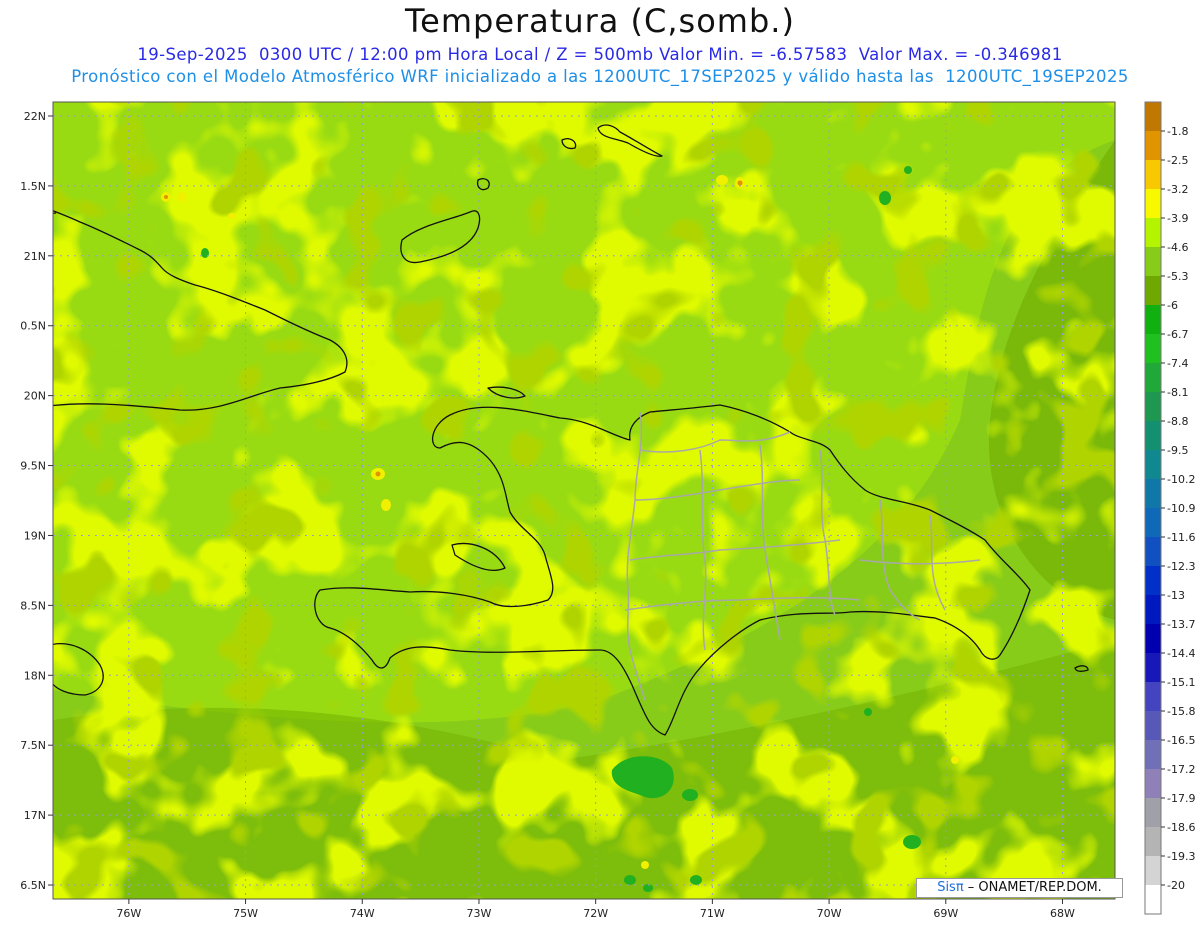  Describe the element at coordinates (1181, 624) in the screenshot. I see `colorbar-label: -13.7` at that location.